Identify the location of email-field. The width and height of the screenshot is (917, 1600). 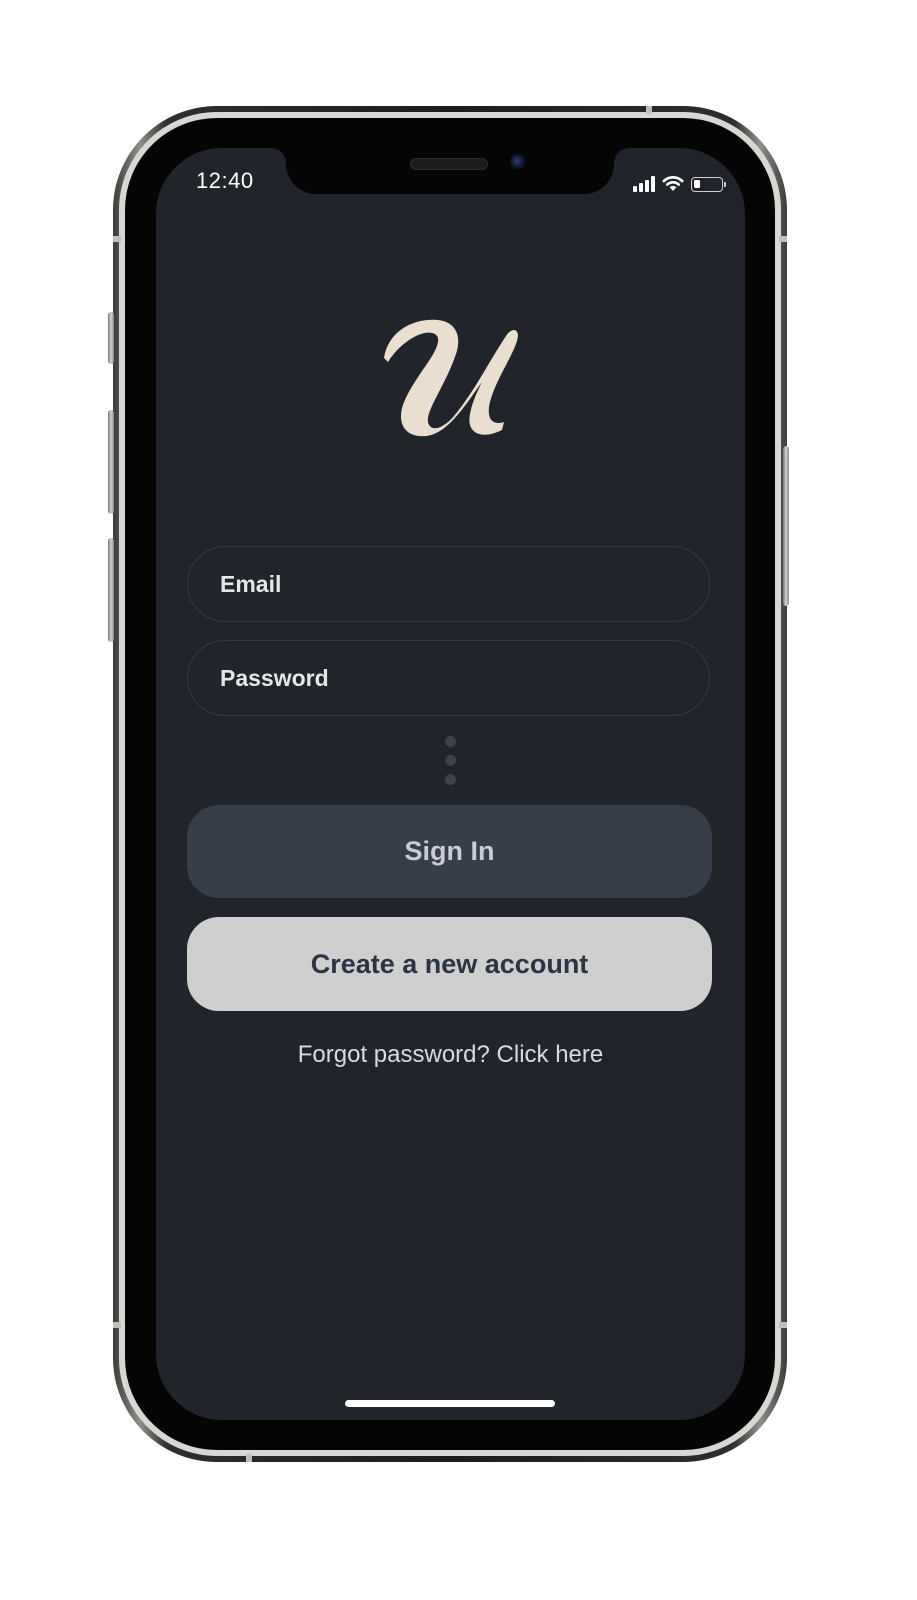
(448, 584).